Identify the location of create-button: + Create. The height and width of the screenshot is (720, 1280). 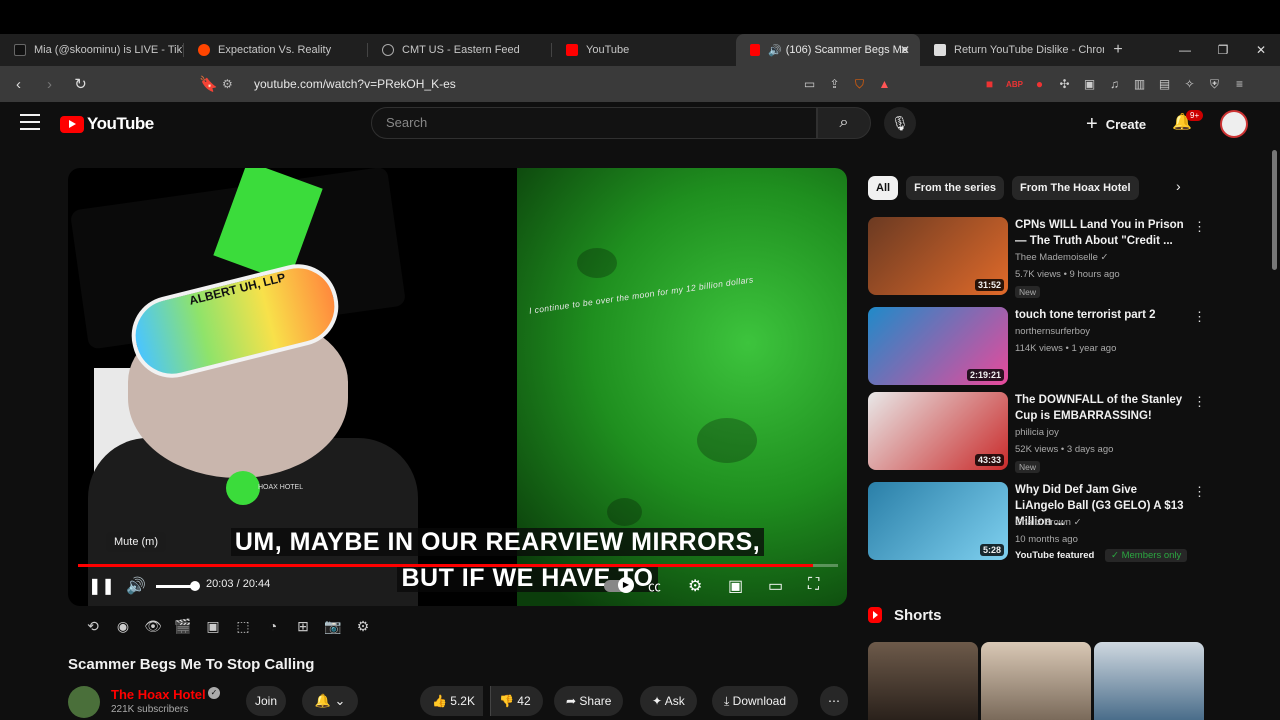
(1116, 124).